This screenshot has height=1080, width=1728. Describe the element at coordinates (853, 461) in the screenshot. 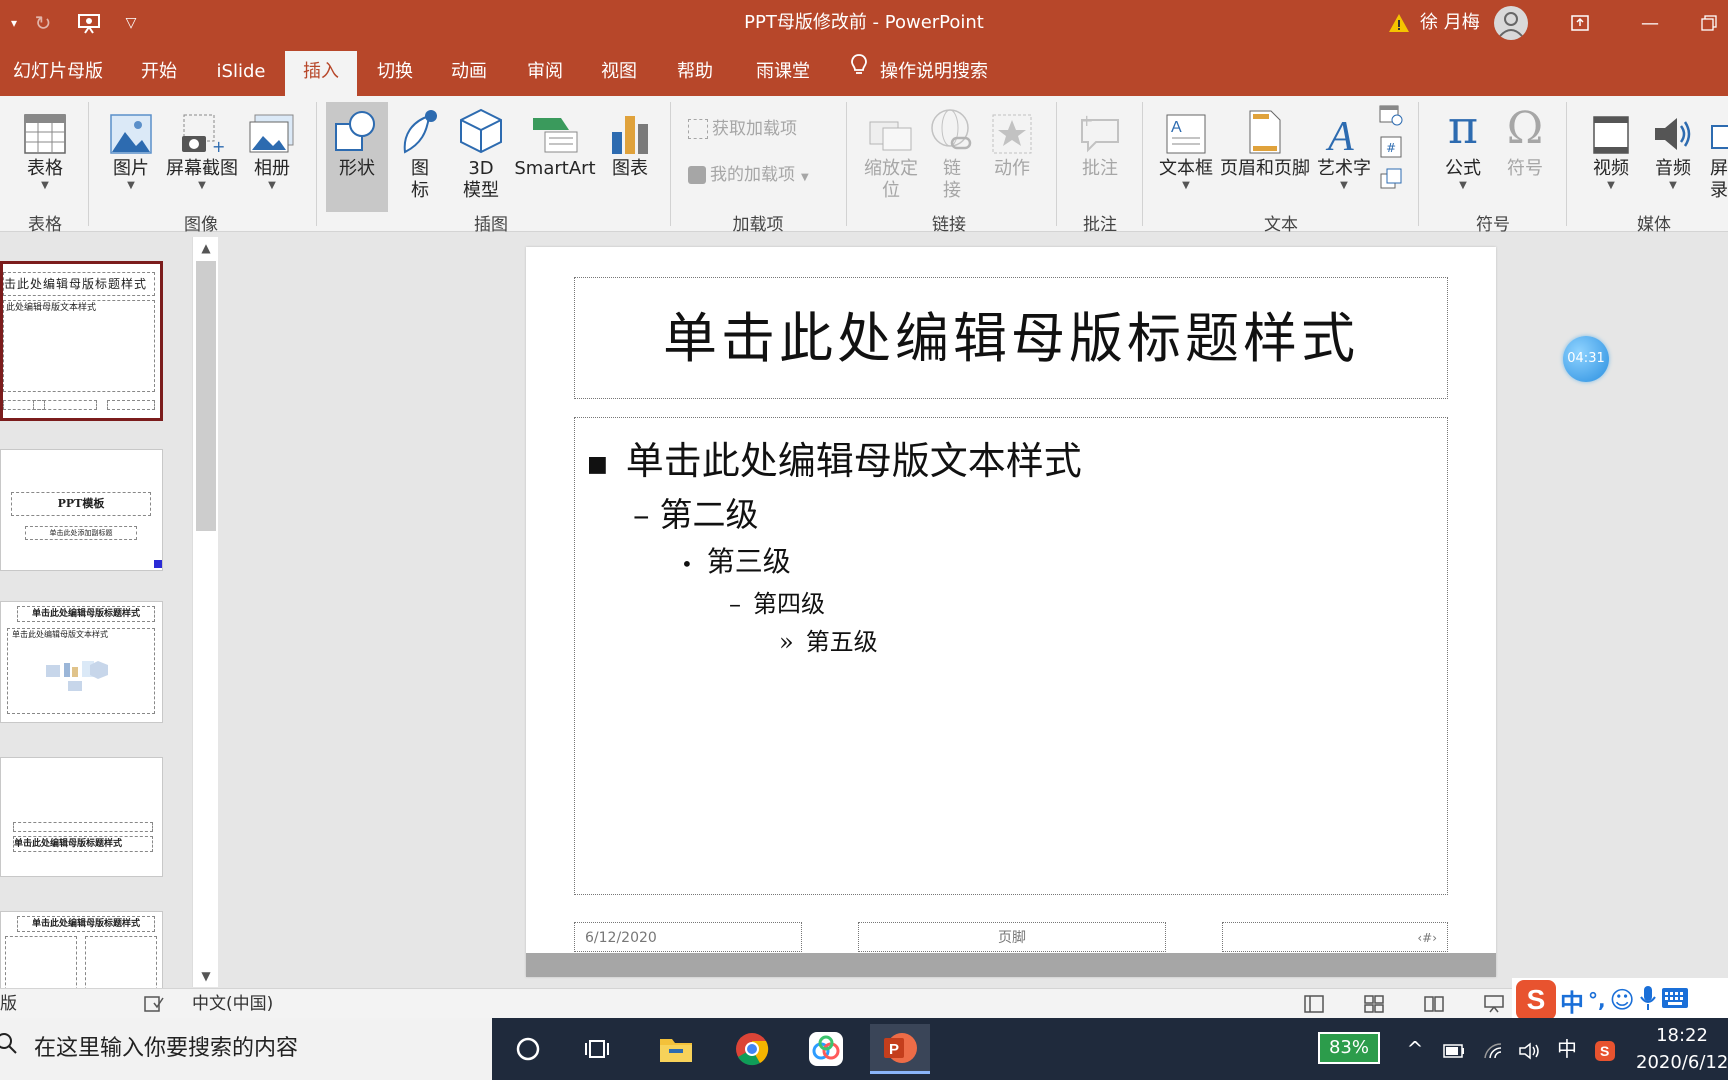

I see `body-level-1-text: 单击此处编辑母版文本样式` at that location.